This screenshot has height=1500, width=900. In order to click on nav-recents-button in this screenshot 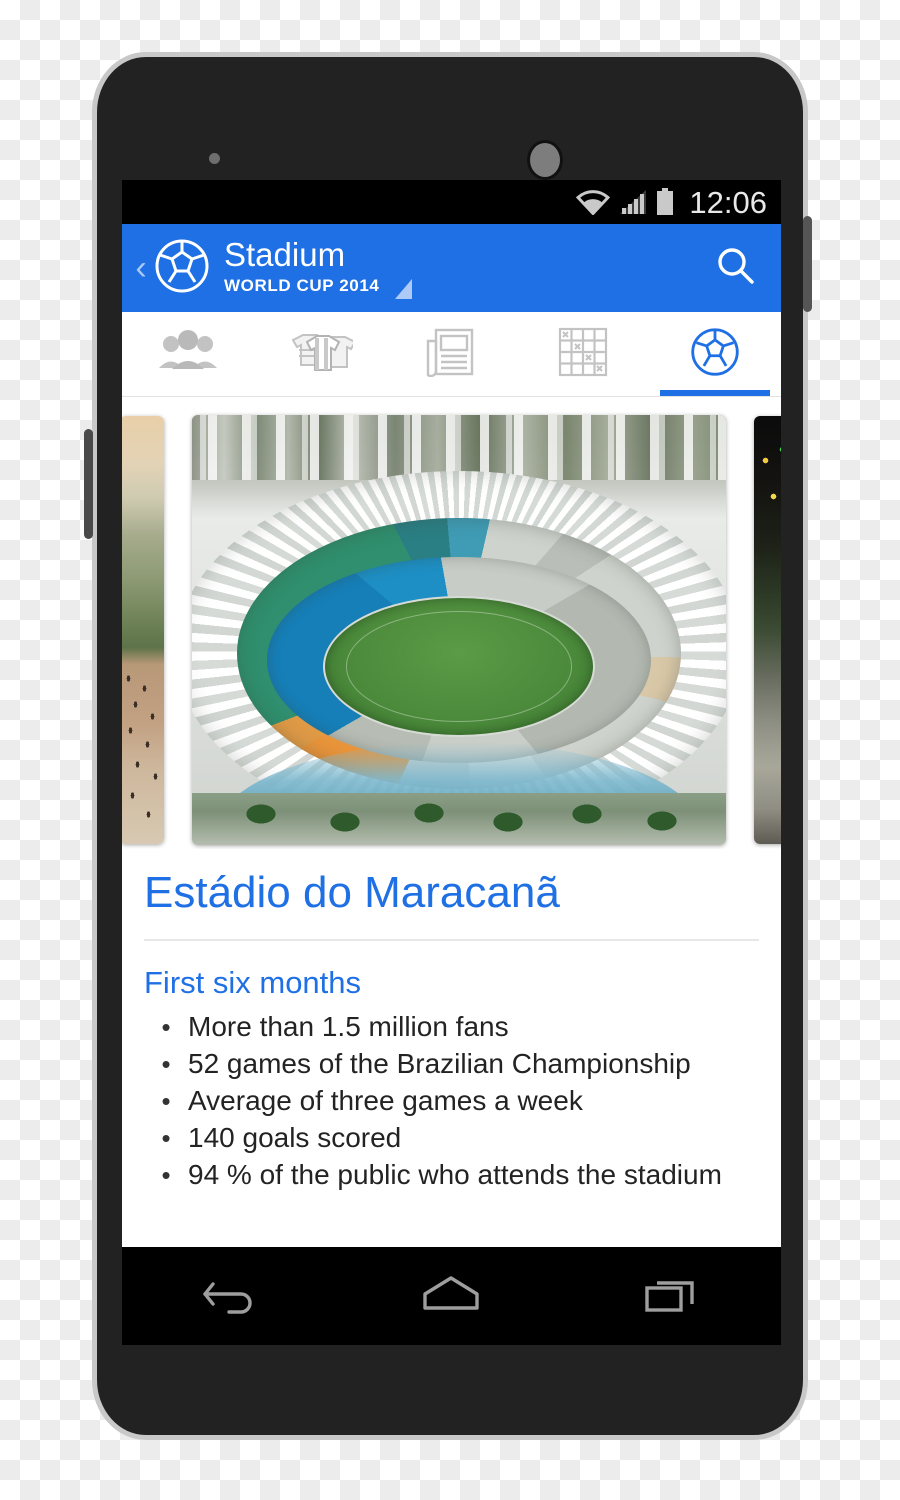, I will do `click(672, 1296)`.